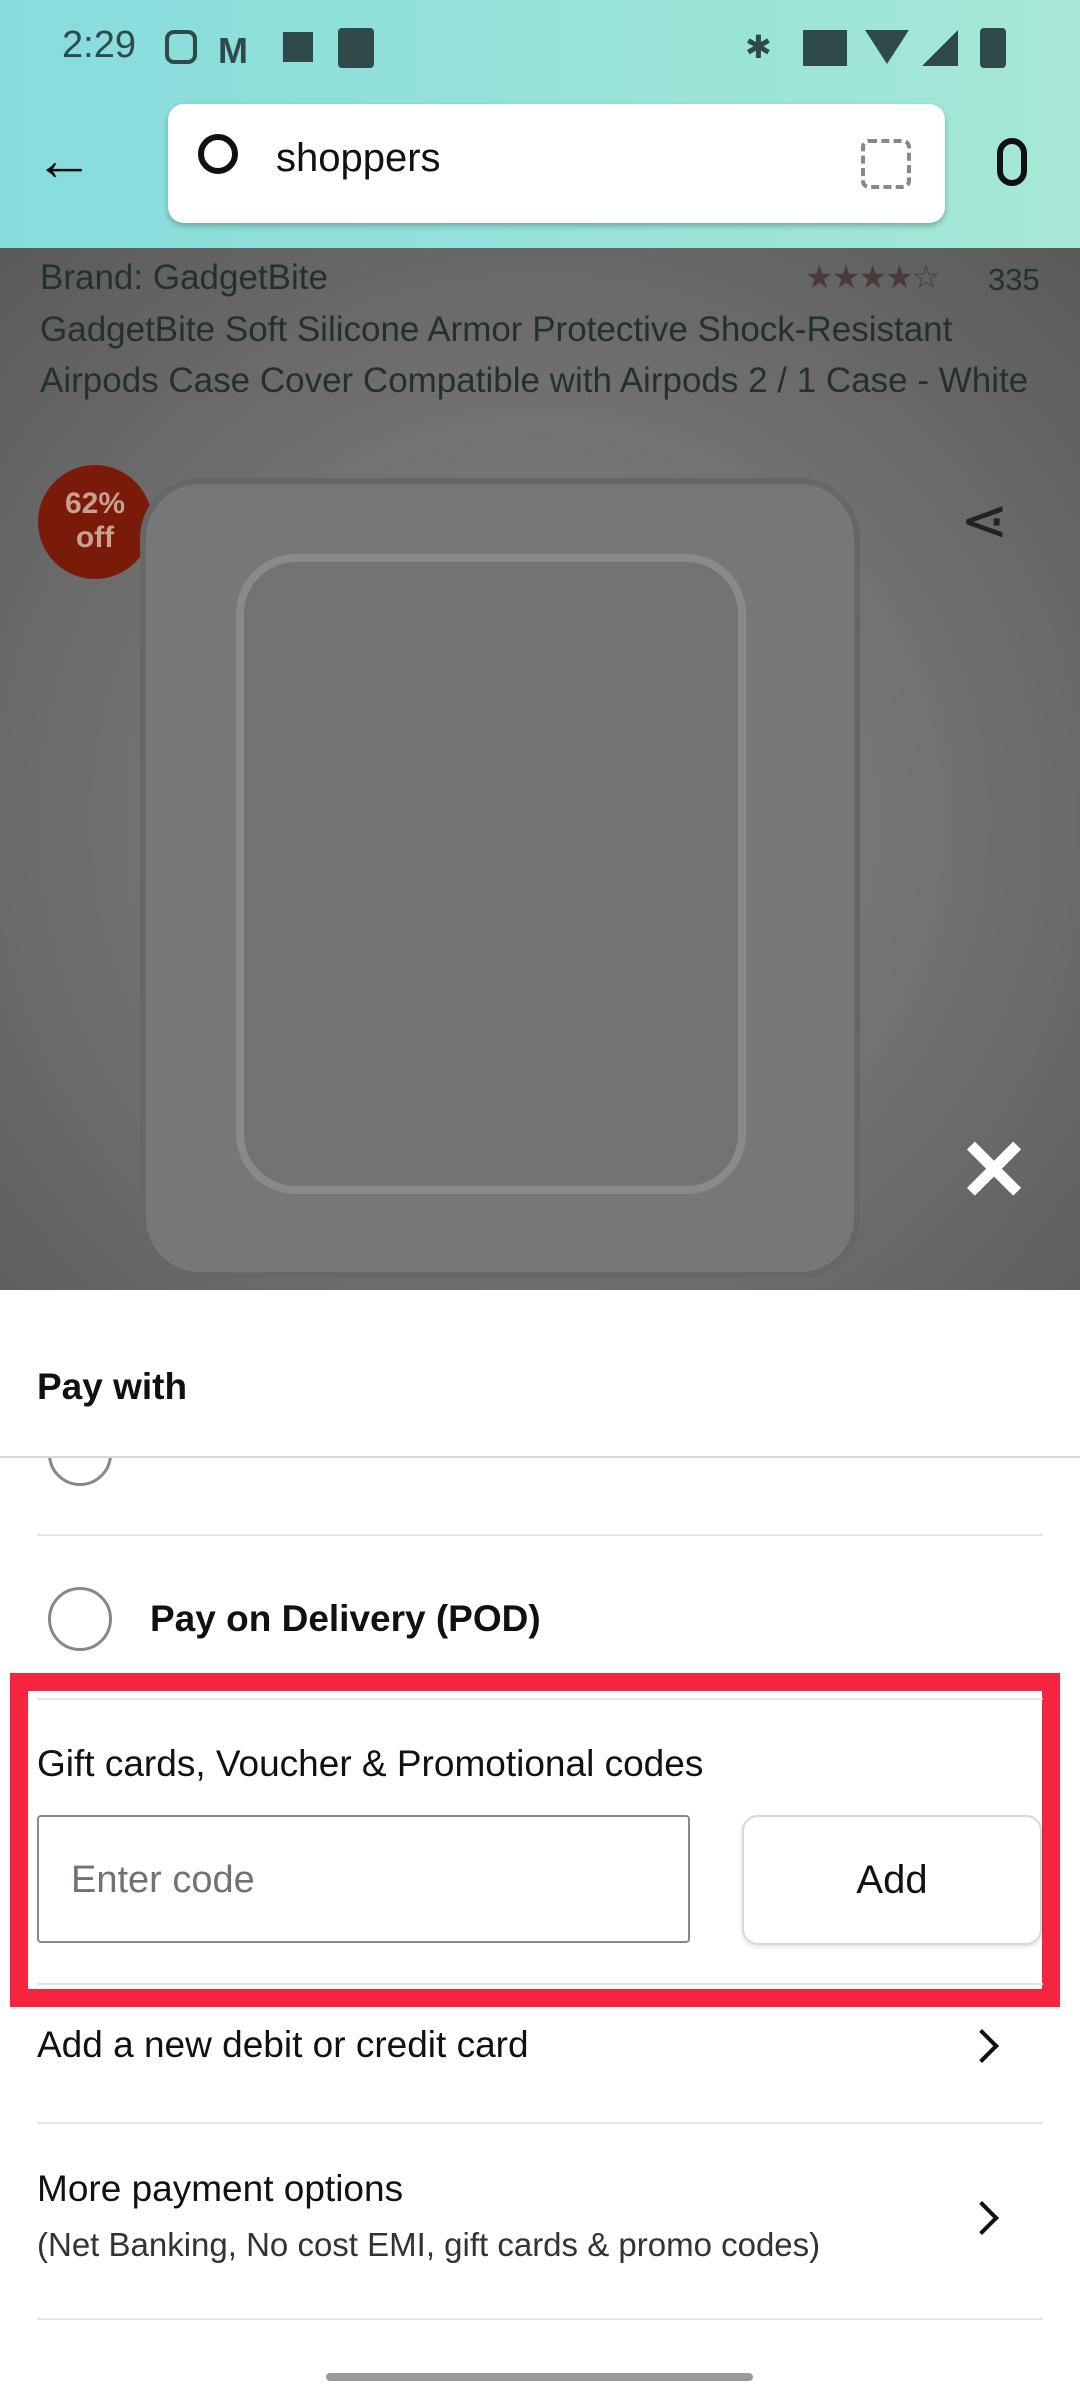  What do you see at coordinates (886, 164) in the screenshot?
I see `camera-scan-icon` at bounding box center [886, 164].